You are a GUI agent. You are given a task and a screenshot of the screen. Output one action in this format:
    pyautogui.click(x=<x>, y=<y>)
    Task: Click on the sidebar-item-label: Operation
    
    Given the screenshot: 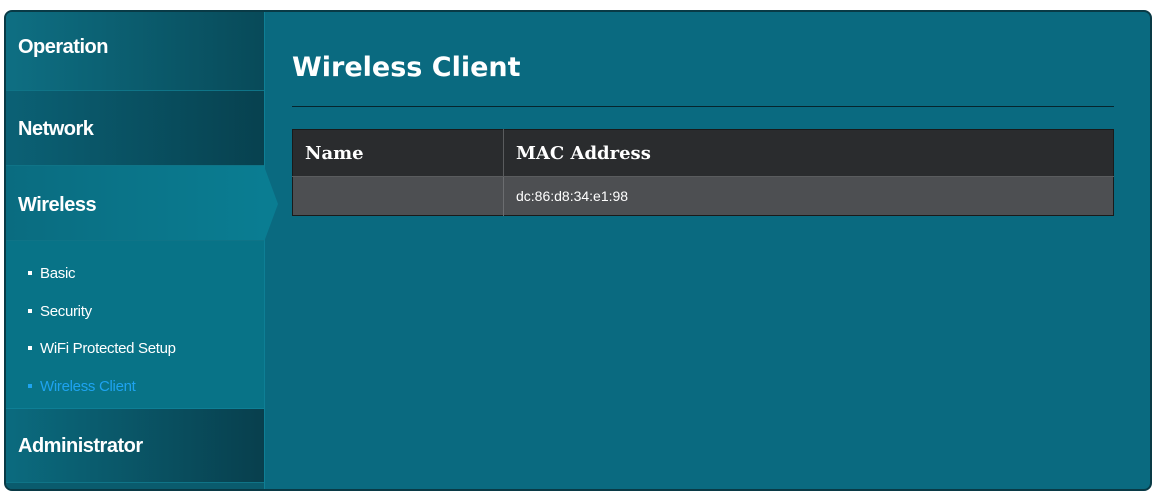 What is the action you would take?
    pyautogui.click(x=63, y=47)
    